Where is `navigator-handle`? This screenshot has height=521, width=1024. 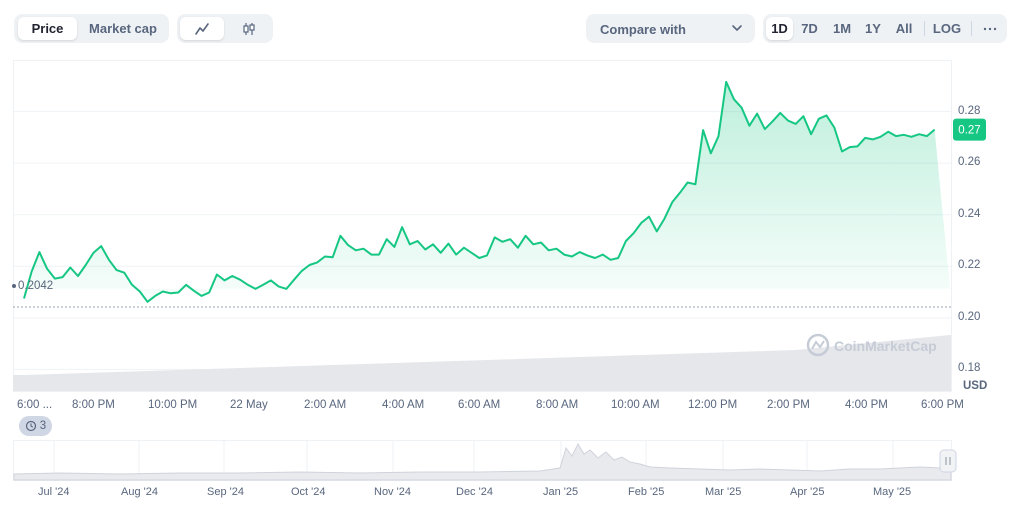
navigator-handle is located at coordinates (948, 461).